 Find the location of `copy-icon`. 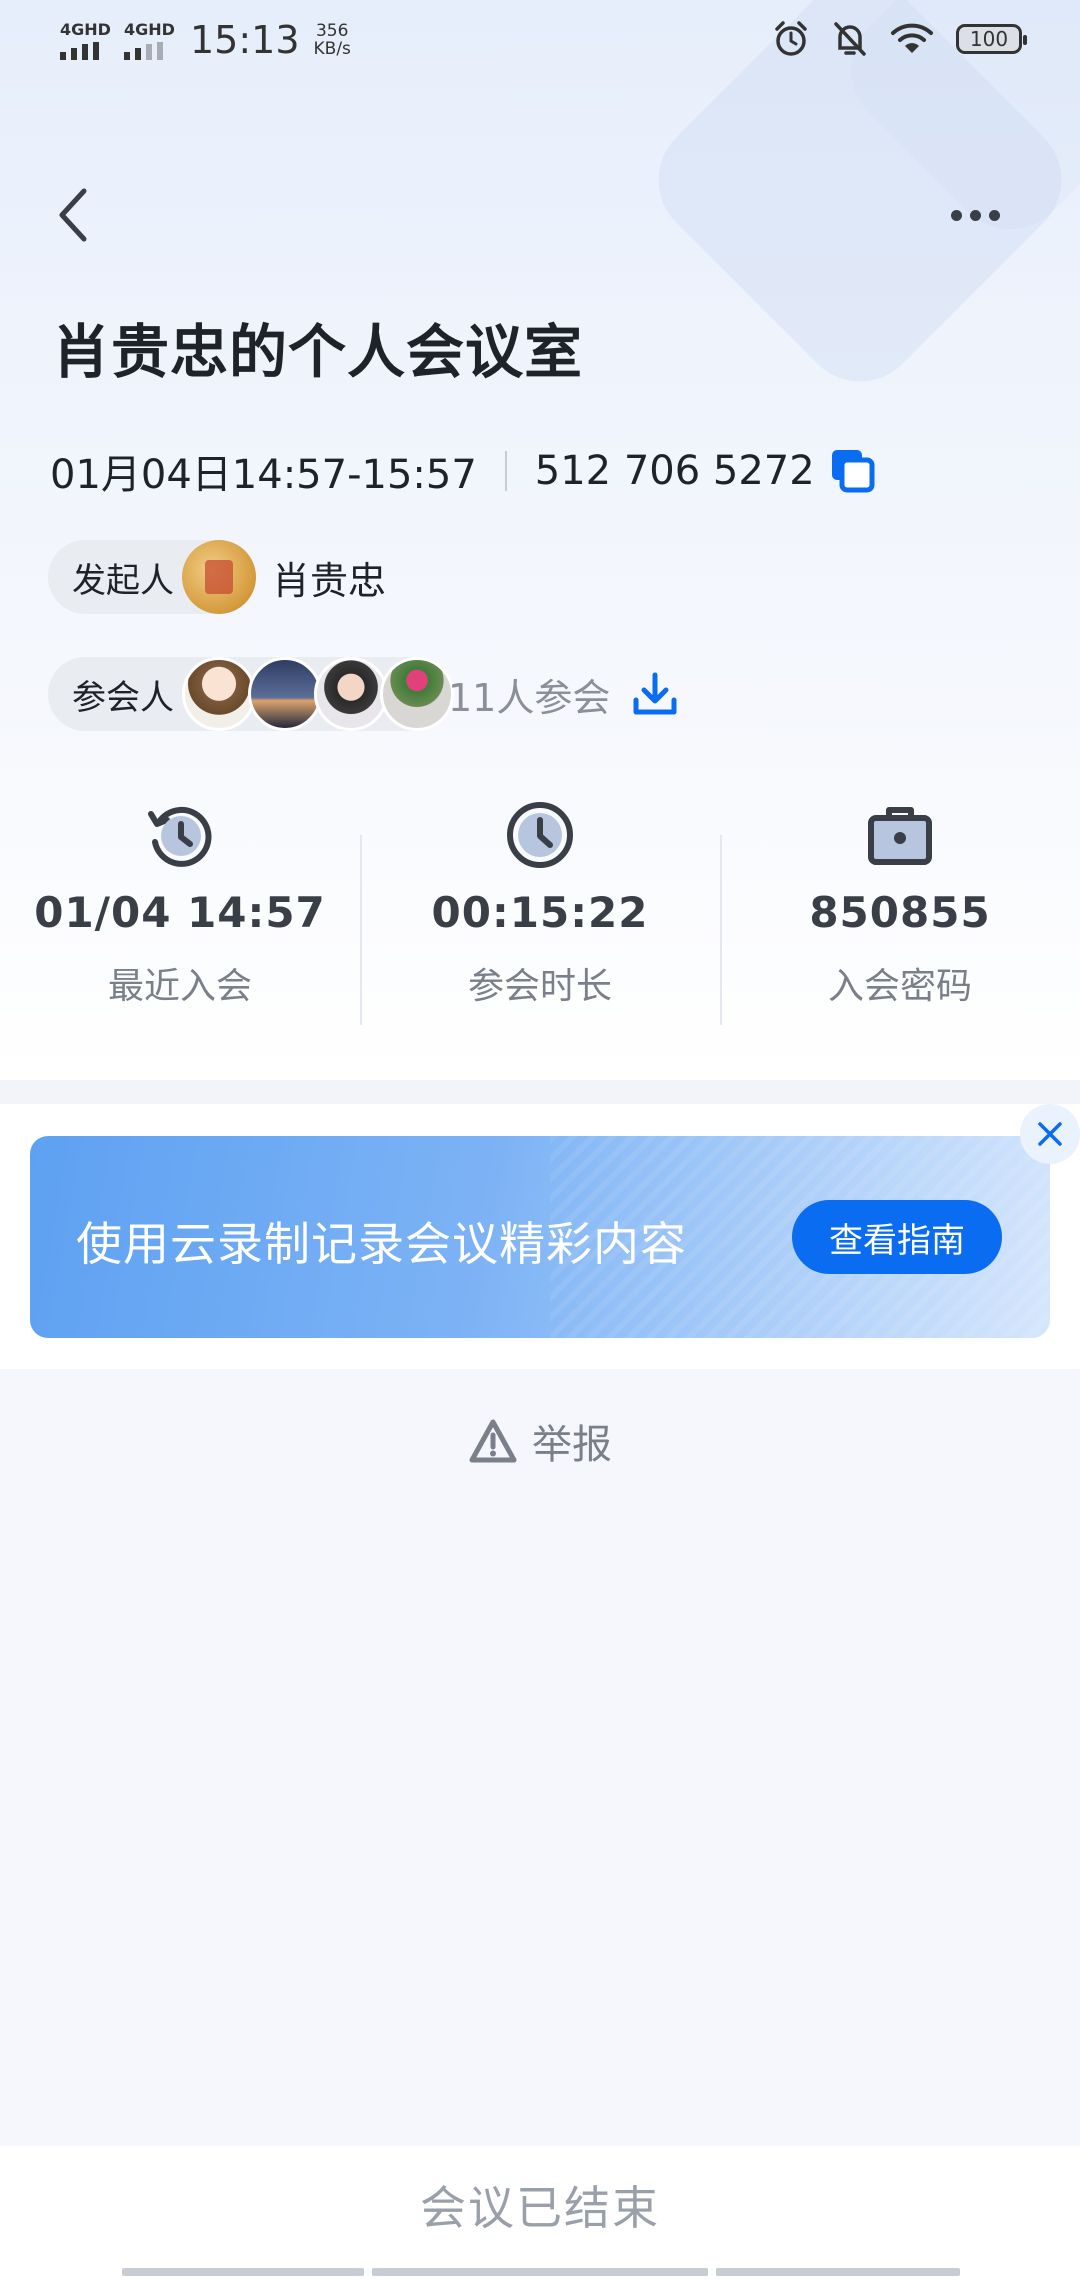

copy-icon is located at coordinates (853, 471).